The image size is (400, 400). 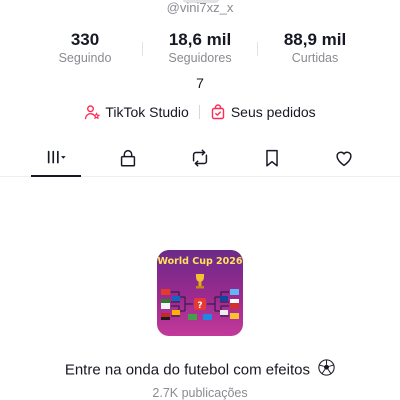 What do you see at coordinates (200, 297) in the screenshot?
I see `tournament-bracket-icon: ?` at bounding box center [200, 297].